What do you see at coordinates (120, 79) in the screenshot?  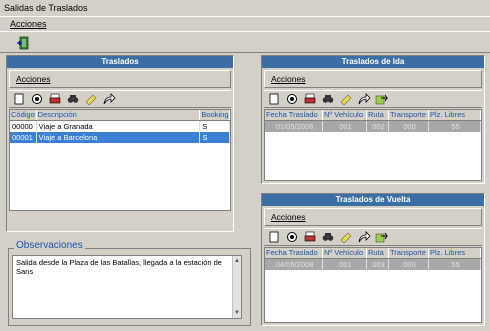 I see `traslados-acciones-bar: Acciones` at bounding box center [120, 79].